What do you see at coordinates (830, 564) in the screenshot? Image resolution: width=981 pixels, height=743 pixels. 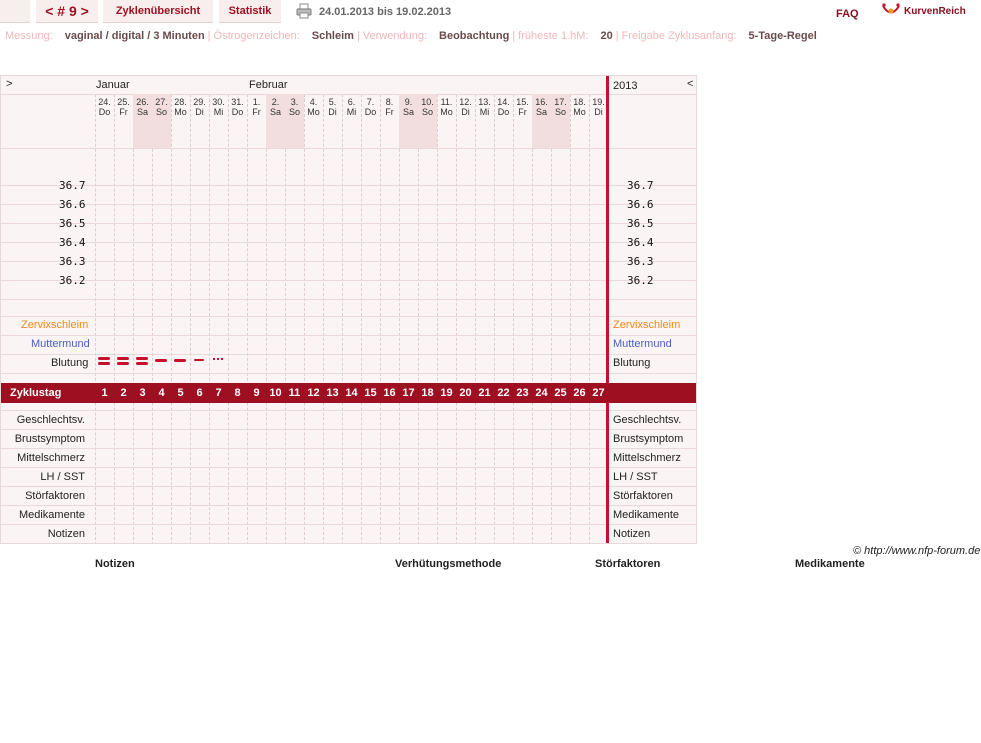 I see `footer-header-medikamente: Medikamente` at bounding box center [830, 564].